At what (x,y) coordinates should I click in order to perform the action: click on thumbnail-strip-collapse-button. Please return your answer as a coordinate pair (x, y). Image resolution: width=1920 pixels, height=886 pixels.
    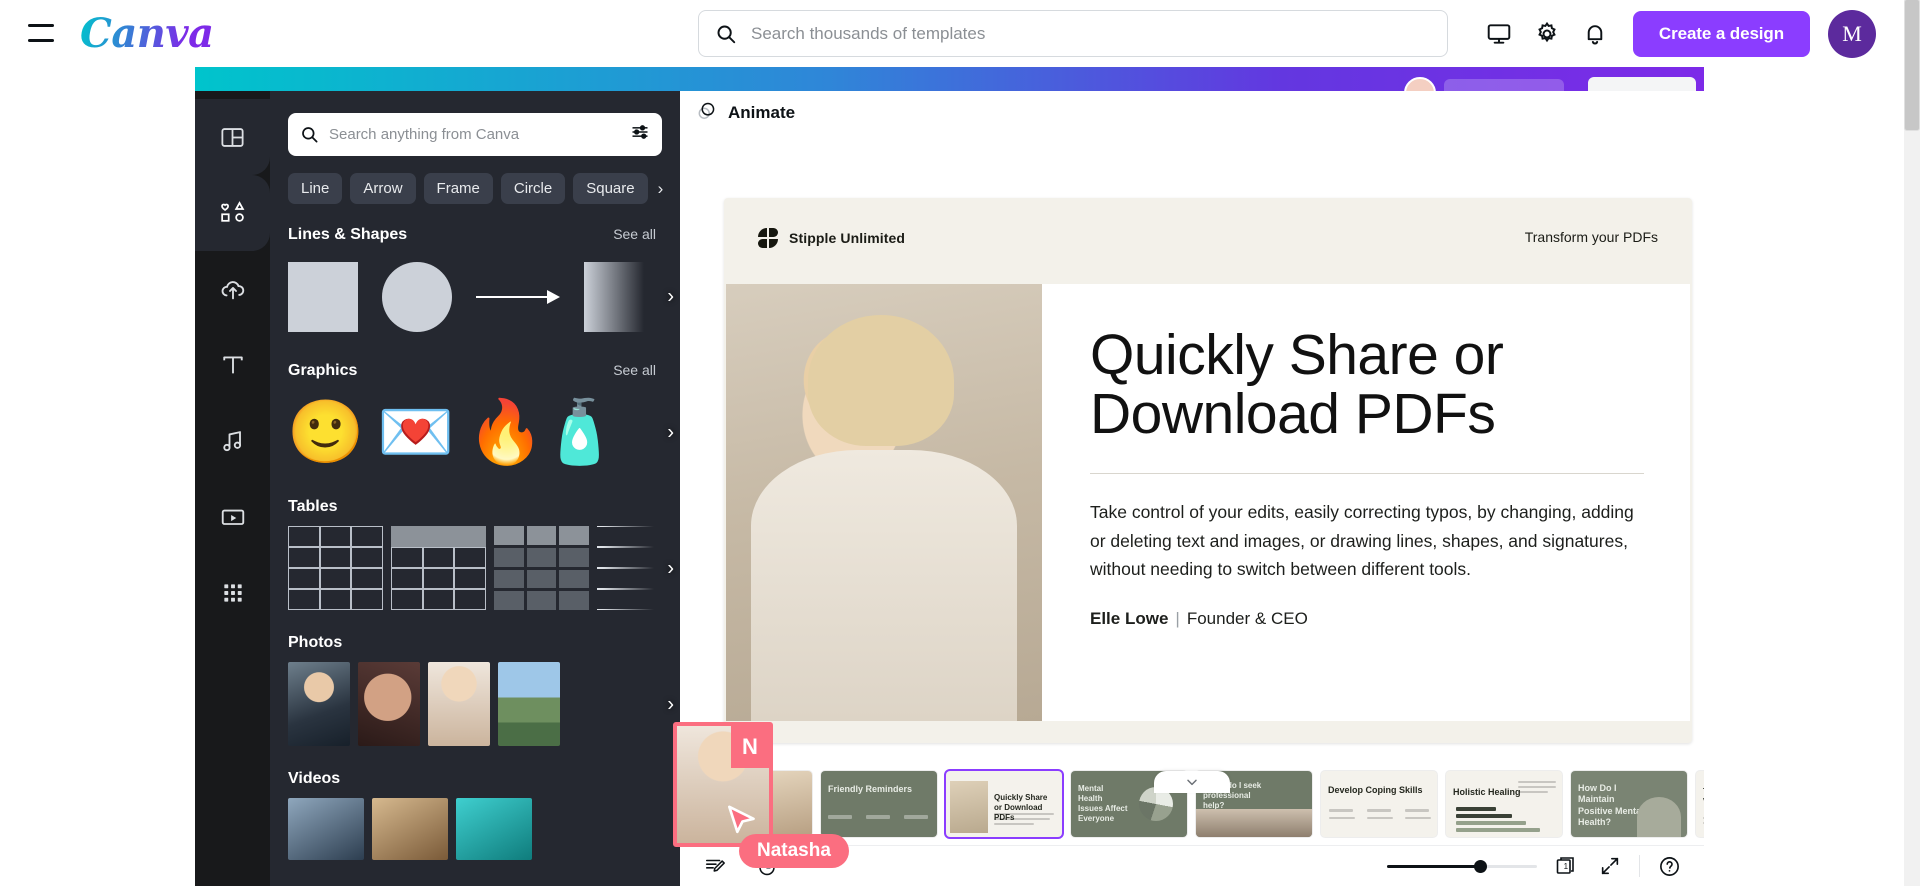
    Looking at the image, I should click on (1192, 782).